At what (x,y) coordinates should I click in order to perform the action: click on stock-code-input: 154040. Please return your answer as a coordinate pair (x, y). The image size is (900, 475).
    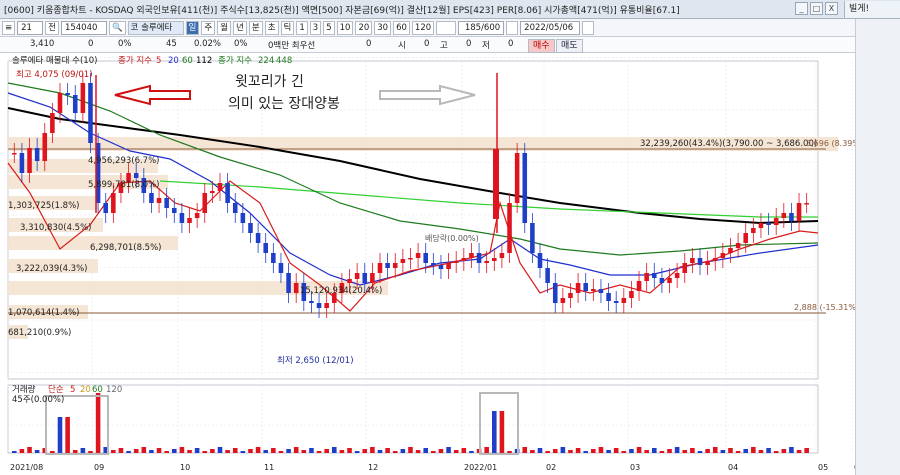
    Looking at the image, I should click on (83, 27).